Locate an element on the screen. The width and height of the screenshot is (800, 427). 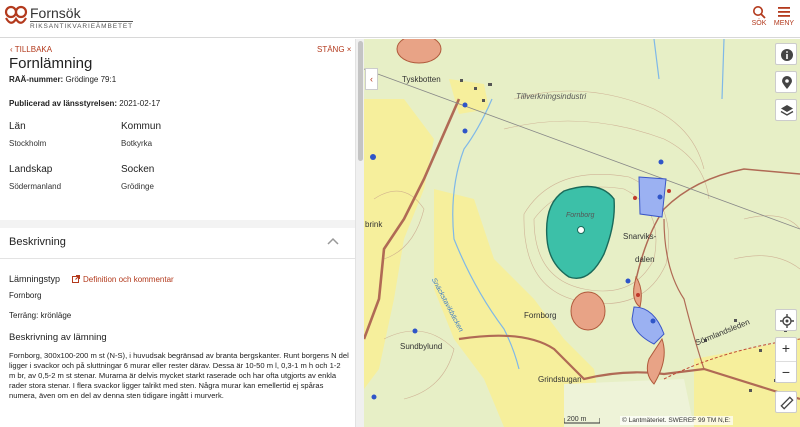
map-label-tyskbotten: Tyskbotten is located at coordinates (421, 79).